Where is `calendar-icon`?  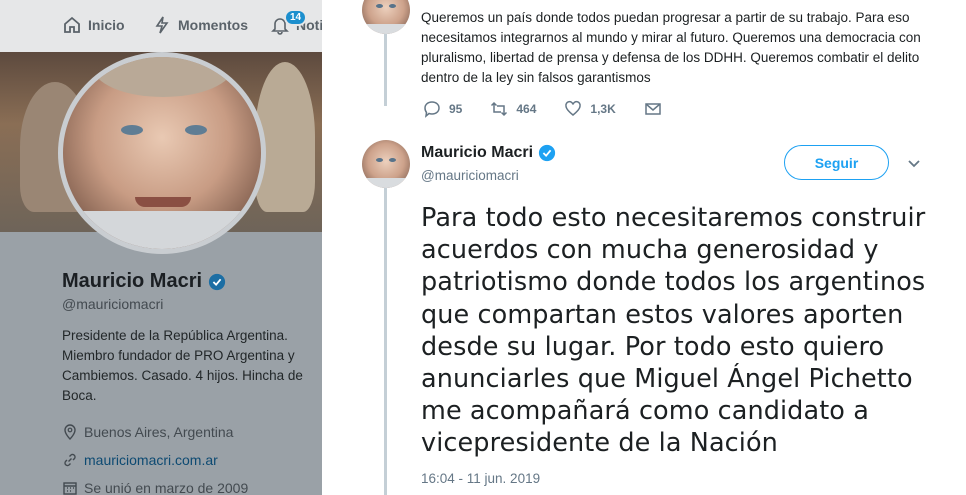
calendar-icon is located at coordinates (70, 488).